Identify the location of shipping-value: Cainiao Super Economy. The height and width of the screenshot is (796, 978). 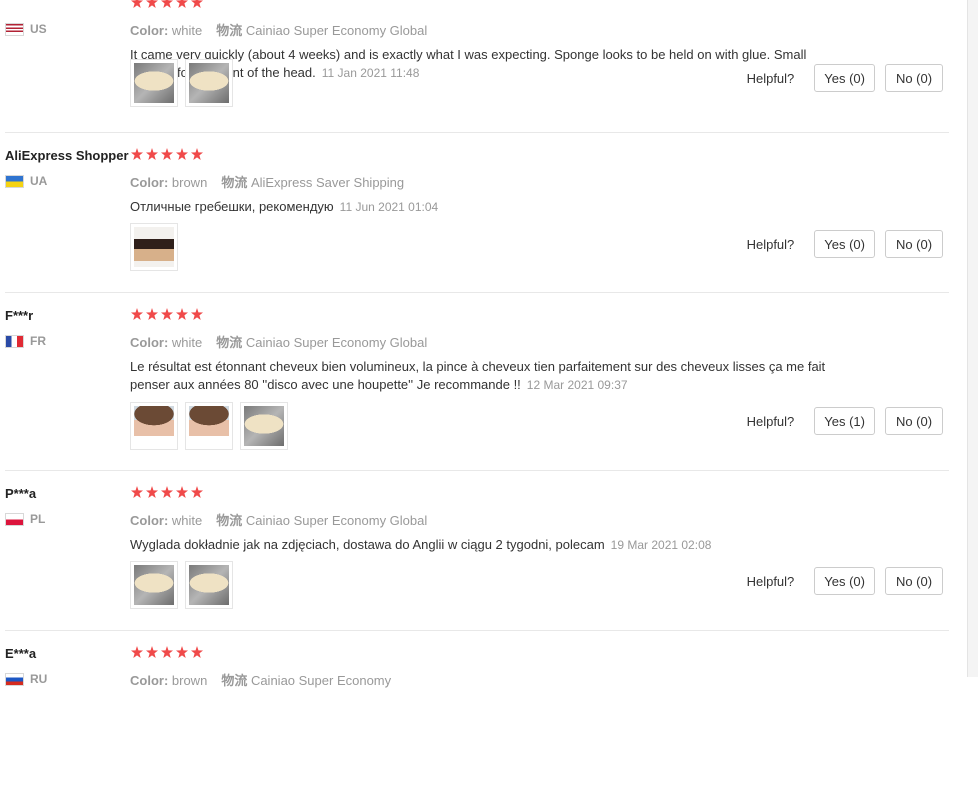
(319, 680).